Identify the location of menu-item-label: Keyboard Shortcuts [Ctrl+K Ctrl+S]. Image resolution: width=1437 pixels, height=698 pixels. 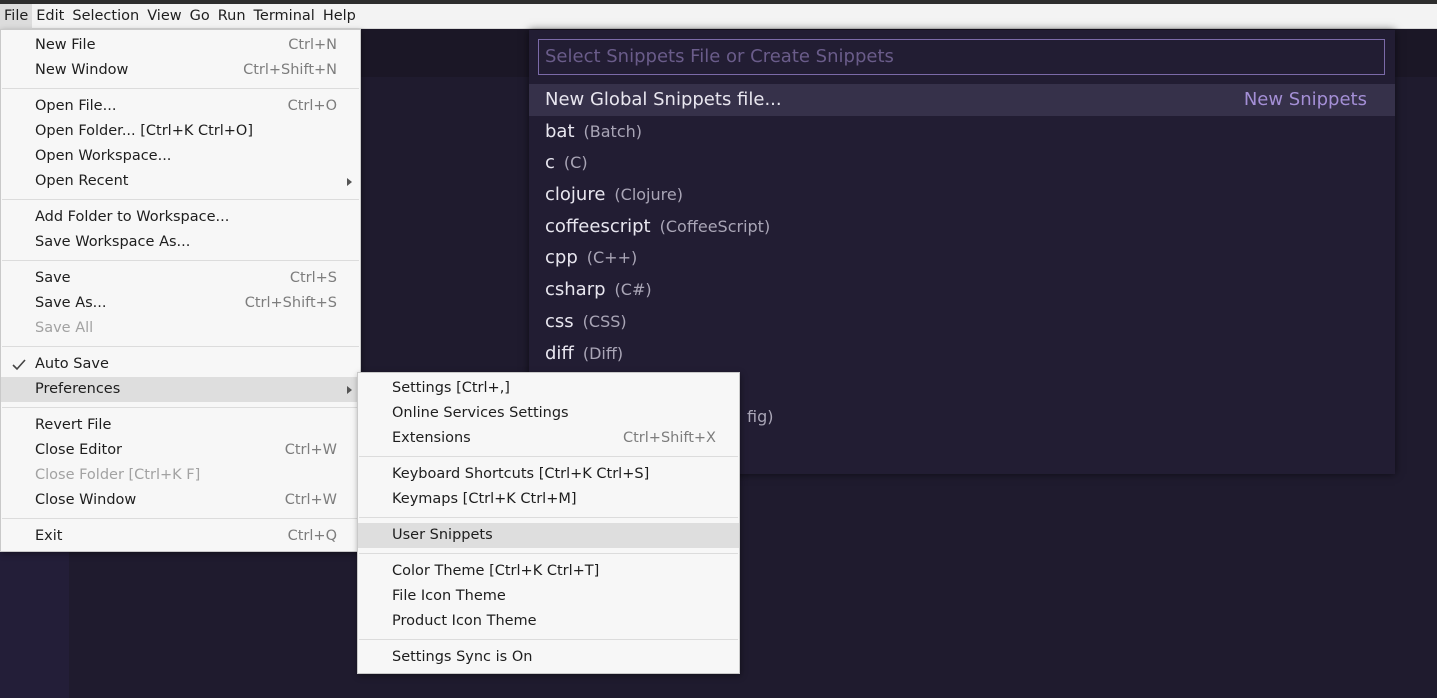
(521, 474).